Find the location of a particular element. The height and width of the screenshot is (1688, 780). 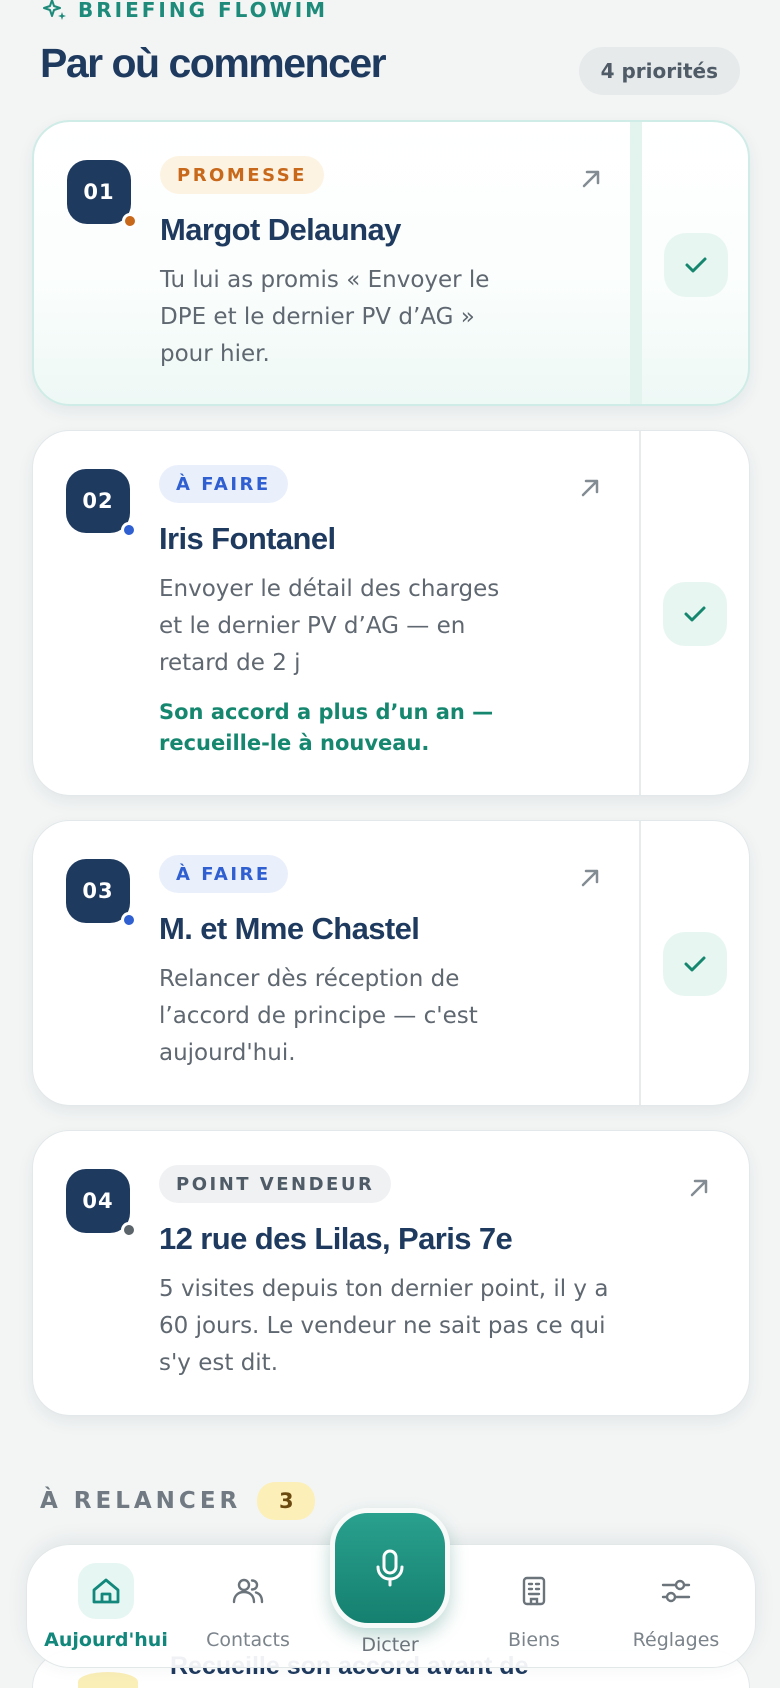

nav-settings-label: Réglages is located at coordinates (676, 1640).